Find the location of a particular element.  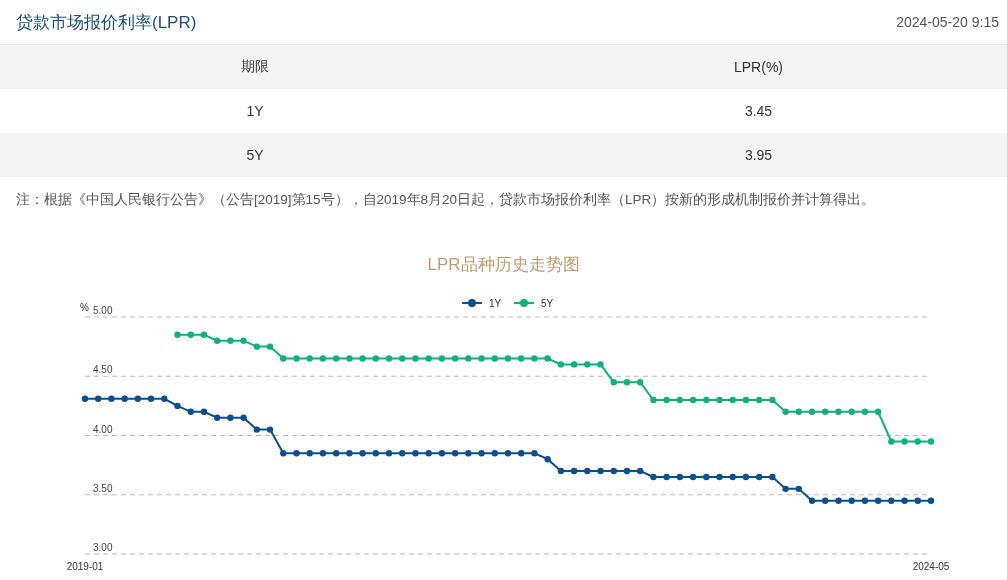

chart-title: LPR品种历史走势图 is located at coordinates (503, 265).